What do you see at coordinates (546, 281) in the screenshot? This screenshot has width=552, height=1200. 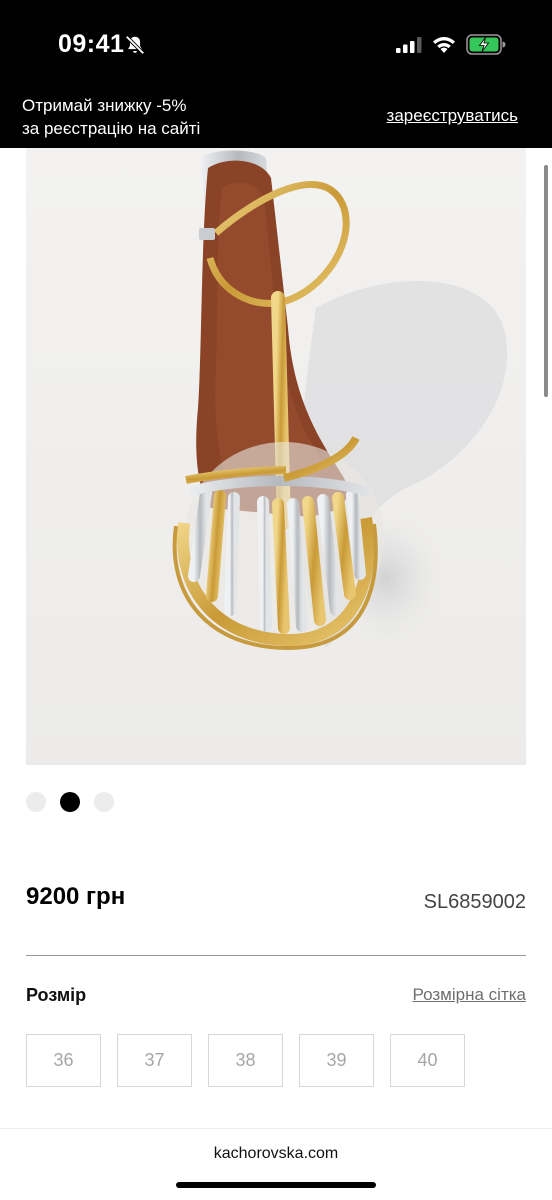 I see `scroll-indicator` at bounding box center [546, 281].